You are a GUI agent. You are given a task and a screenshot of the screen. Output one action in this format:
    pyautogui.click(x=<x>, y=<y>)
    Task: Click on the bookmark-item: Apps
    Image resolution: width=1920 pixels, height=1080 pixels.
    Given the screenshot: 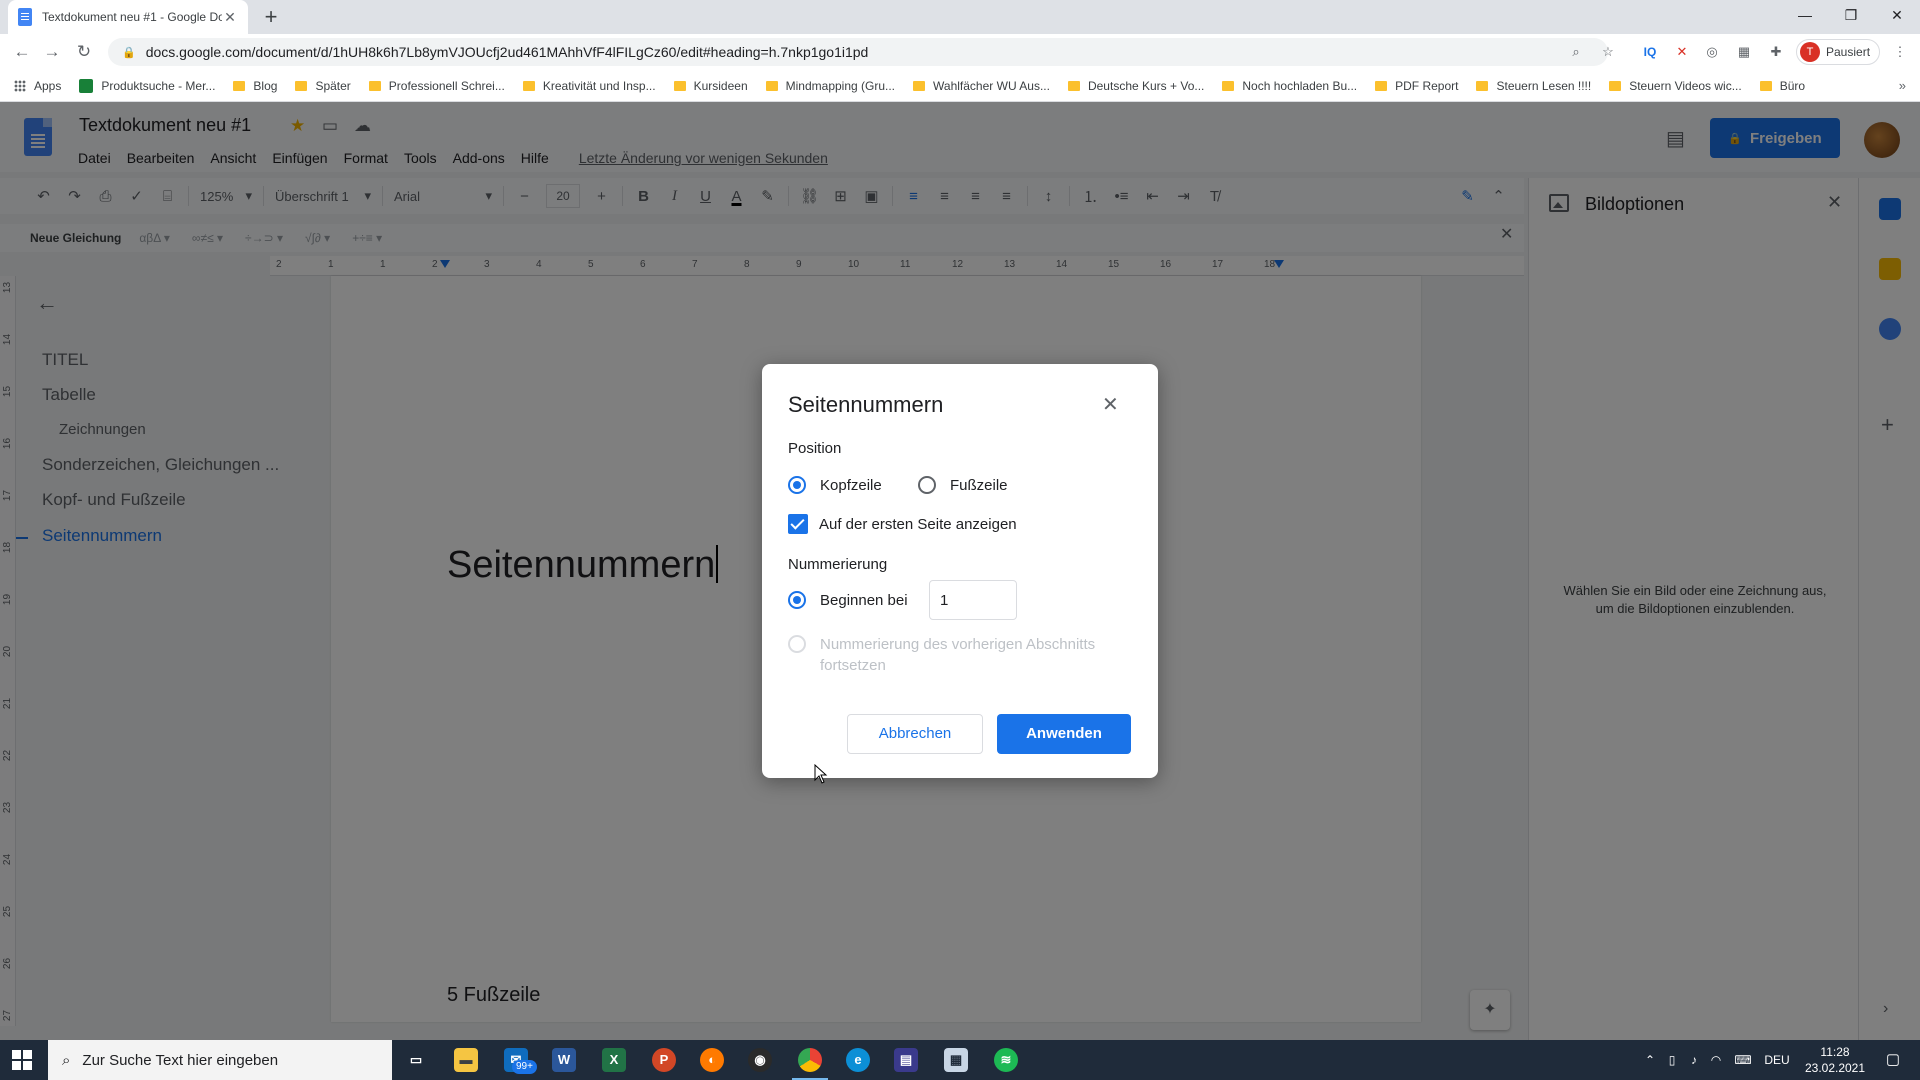 What is the action you would take?
    pyautogui.click(x=37, y=86)
    